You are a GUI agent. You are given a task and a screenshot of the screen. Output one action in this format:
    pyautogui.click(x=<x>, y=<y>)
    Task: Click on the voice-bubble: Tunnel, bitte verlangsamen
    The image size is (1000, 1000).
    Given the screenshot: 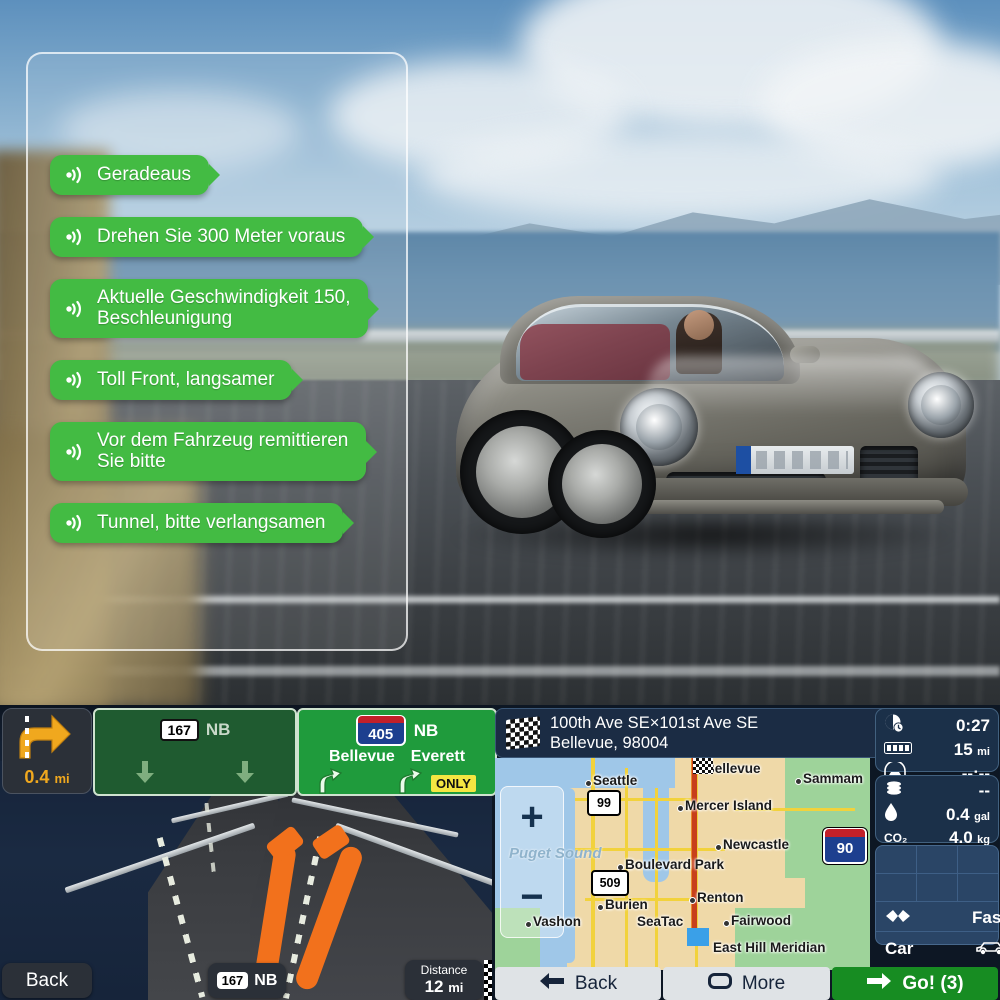 What is the action you would take?
    pyautogui.click(x=197, y=523)
    